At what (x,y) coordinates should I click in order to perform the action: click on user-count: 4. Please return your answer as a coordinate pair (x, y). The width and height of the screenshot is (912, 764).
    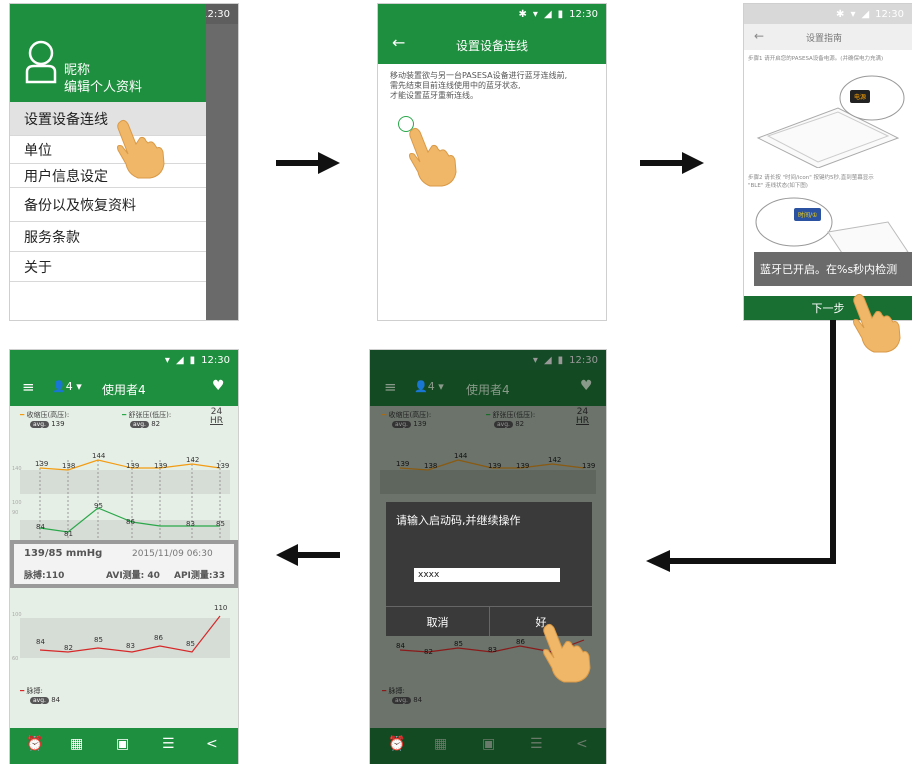
    Looking at the image, I should click on (69, 386).